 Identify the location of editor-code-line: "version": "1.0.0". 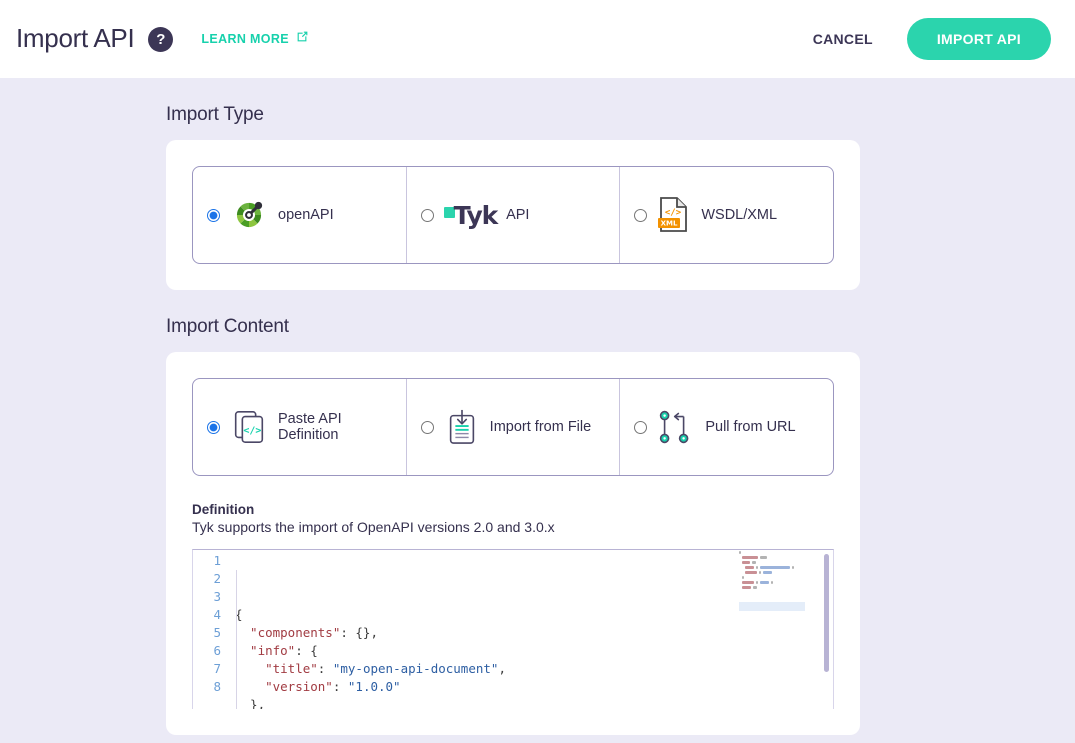
(534, 687).